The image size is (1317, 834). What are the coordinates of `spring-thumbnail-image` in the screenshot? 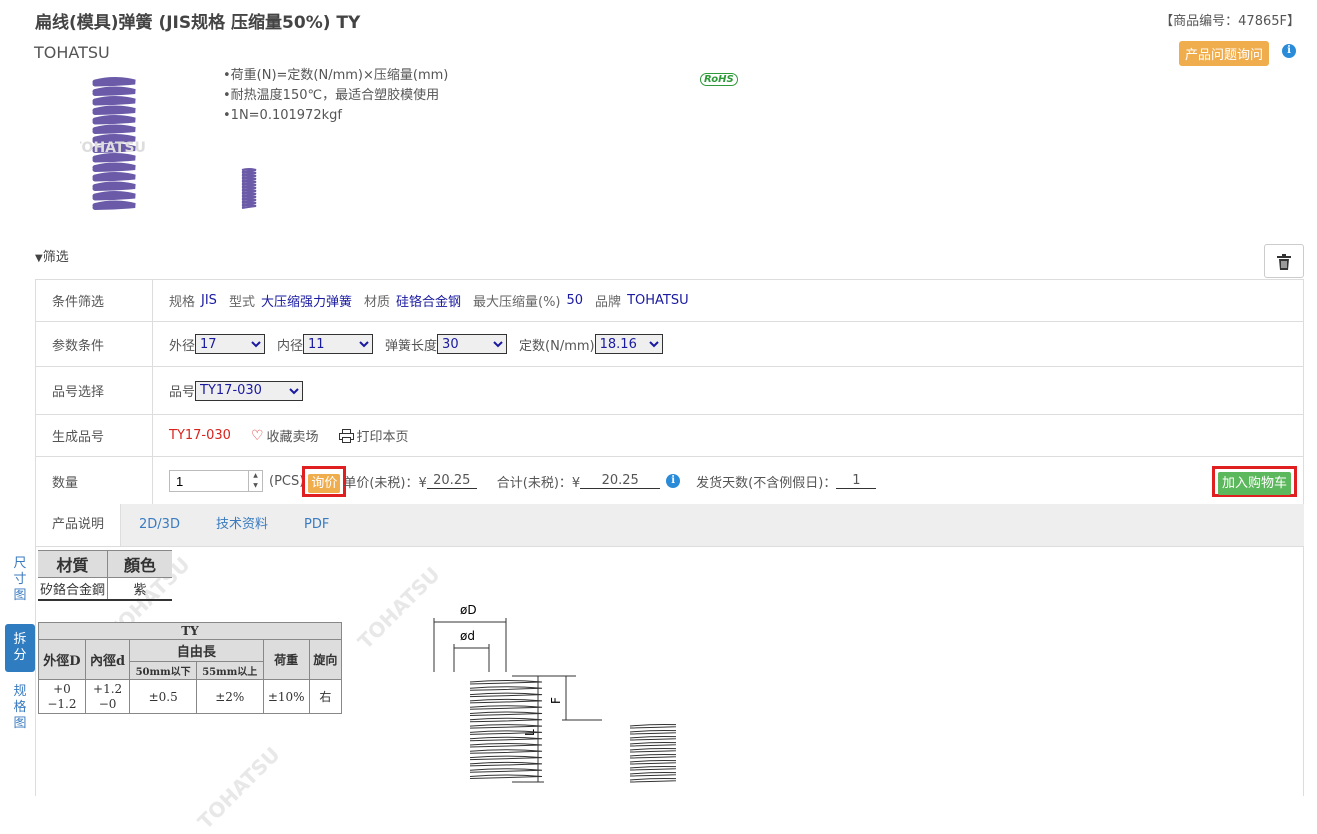 It's located at (249, 188).